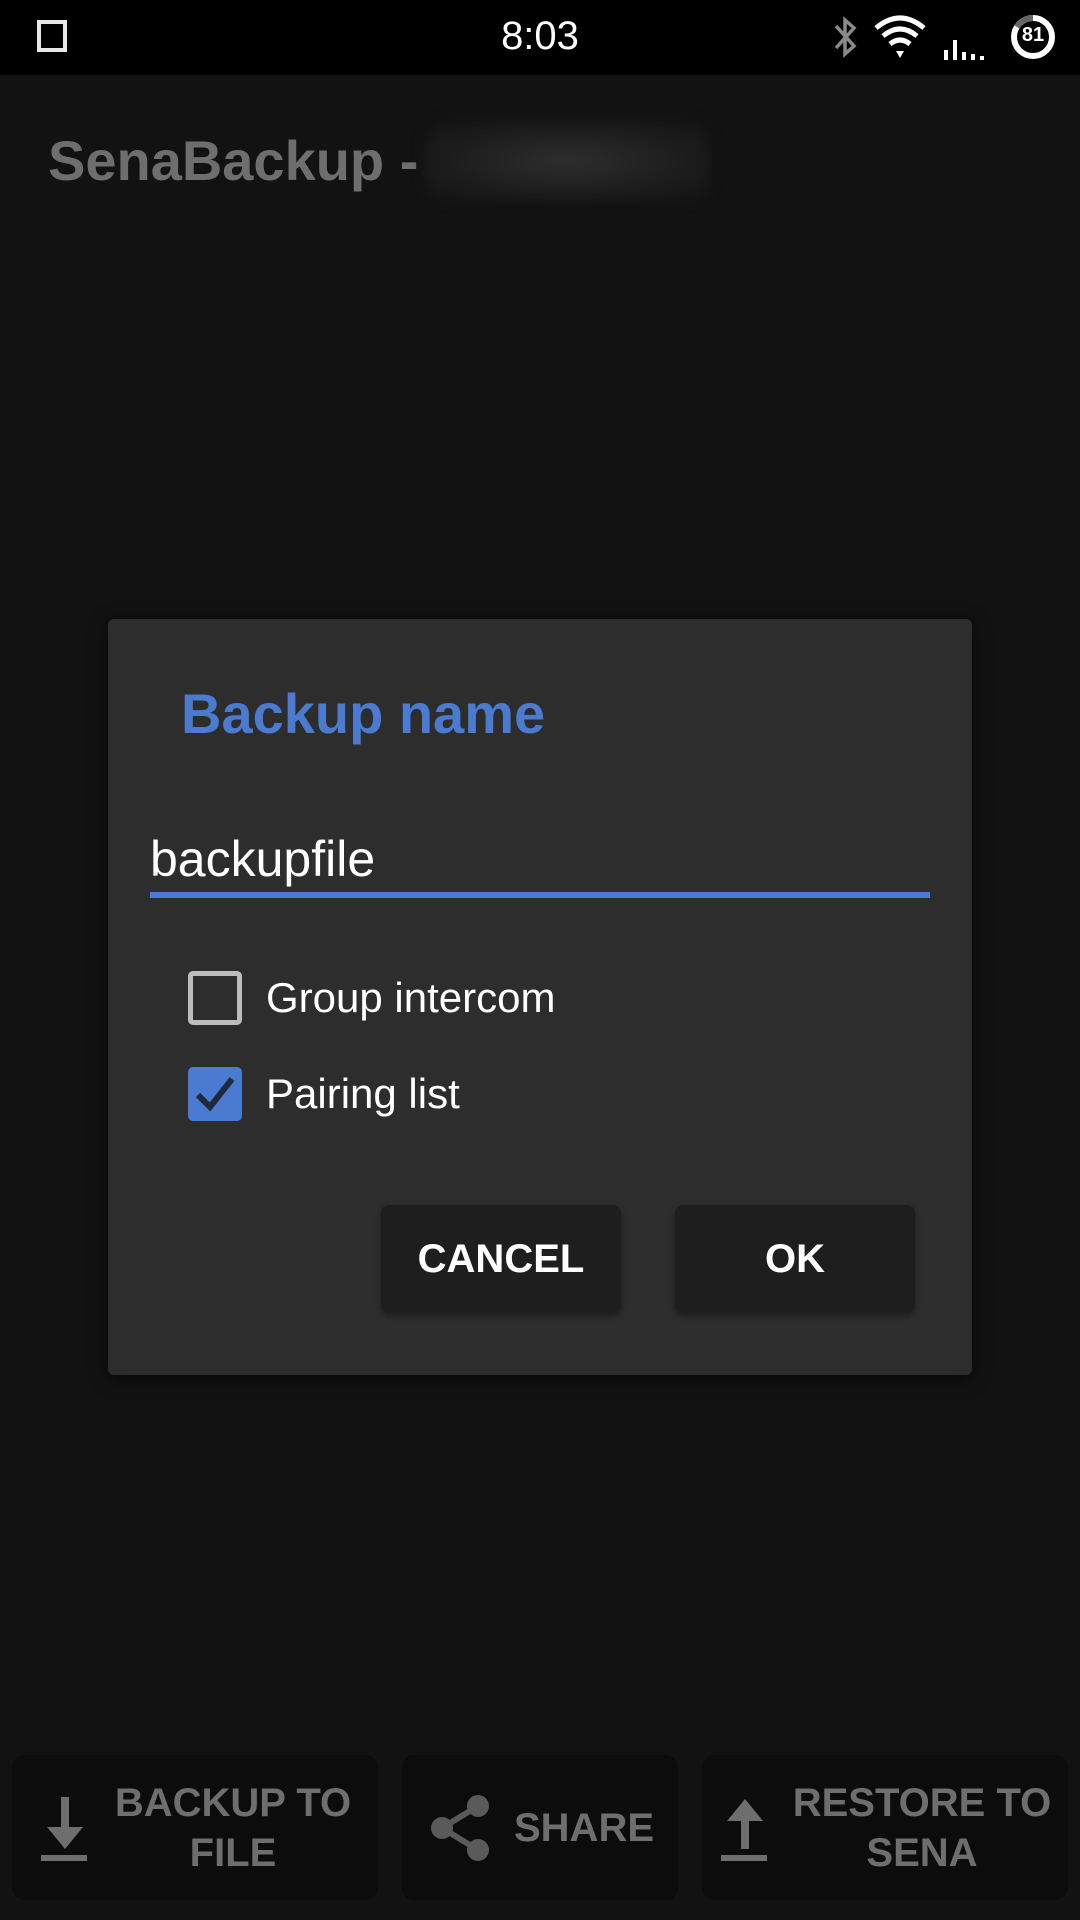 This screenshot has width=1080, height=1920. Describe the element at coordinates (922, 1802) in the screenshot. I see `restore-label-line1: RESTORE TO` at that location.